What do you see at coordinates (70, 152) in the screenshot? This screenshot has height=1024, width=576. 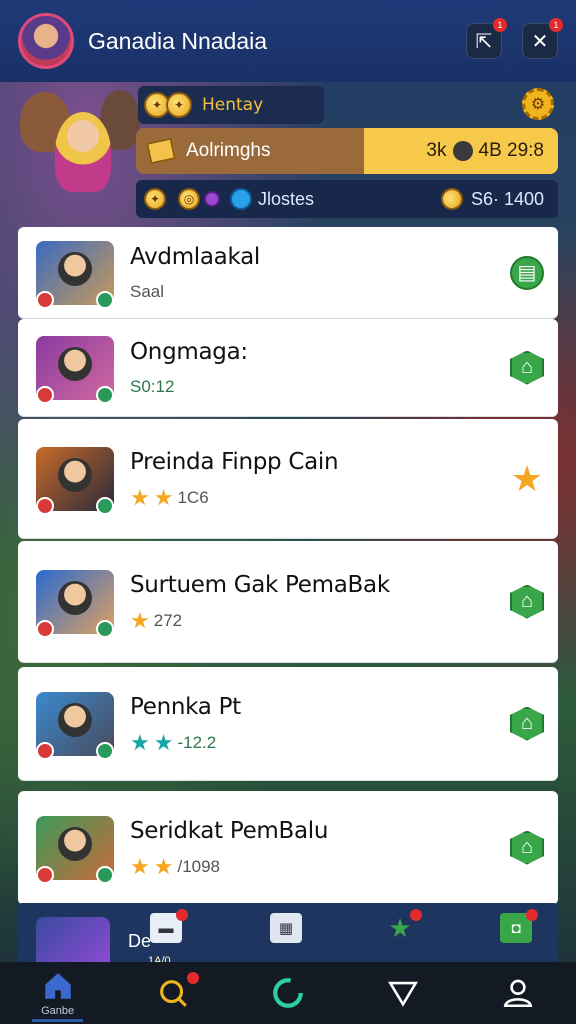 I see `hero-characters` at bounding box center [70, 152].